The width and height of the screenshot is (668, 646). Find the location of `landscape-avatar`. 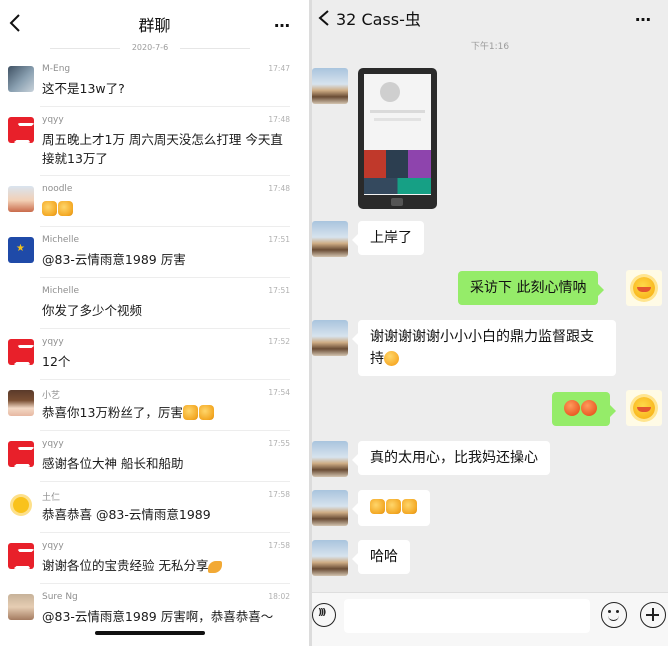

landscape-avatar is located at coordinates (21, 79).